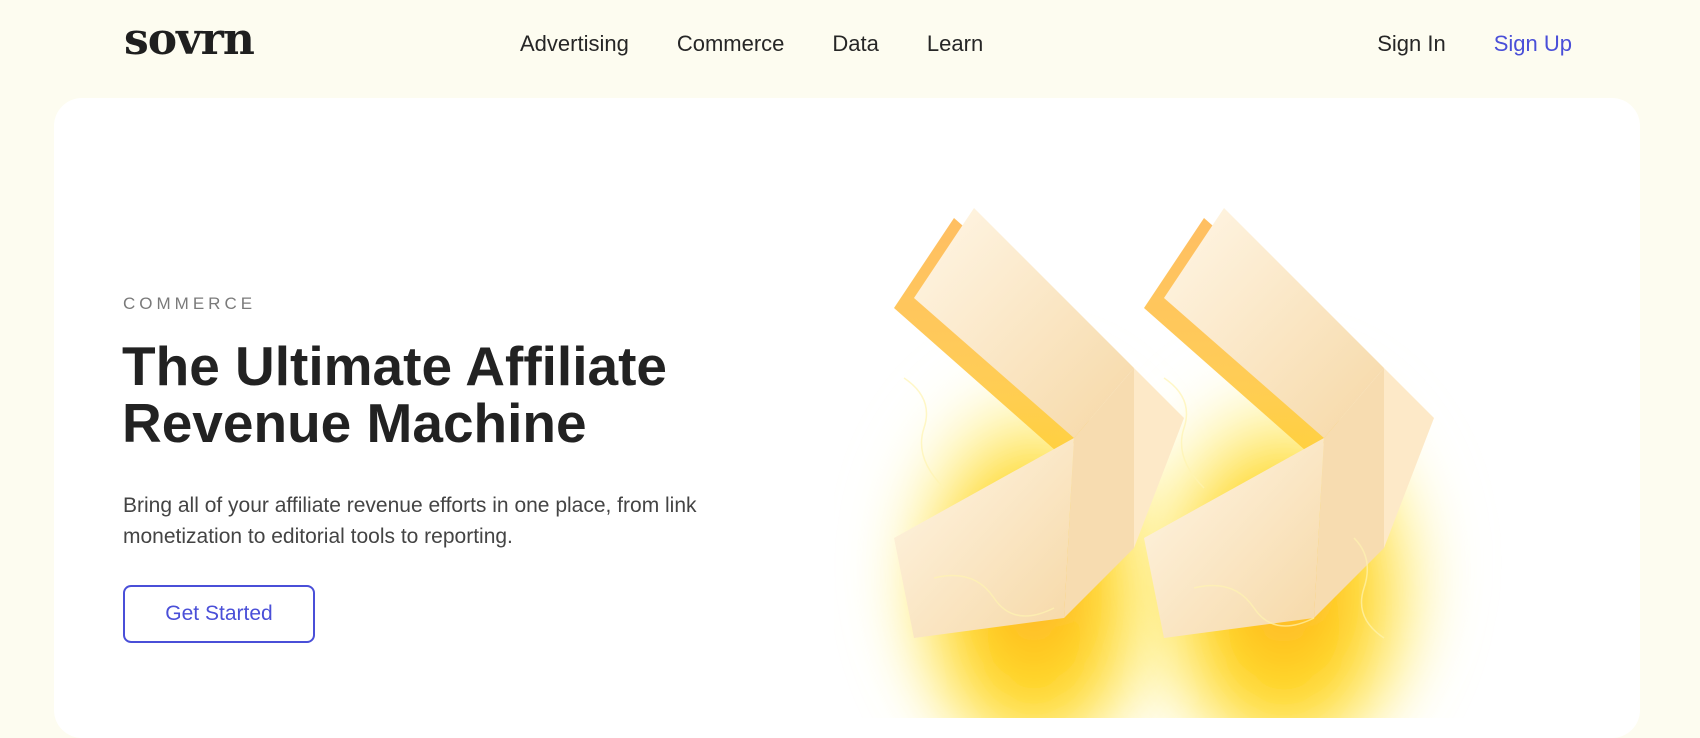  I want to click on nav-item-advertising: Advertising, so click(574, 44).